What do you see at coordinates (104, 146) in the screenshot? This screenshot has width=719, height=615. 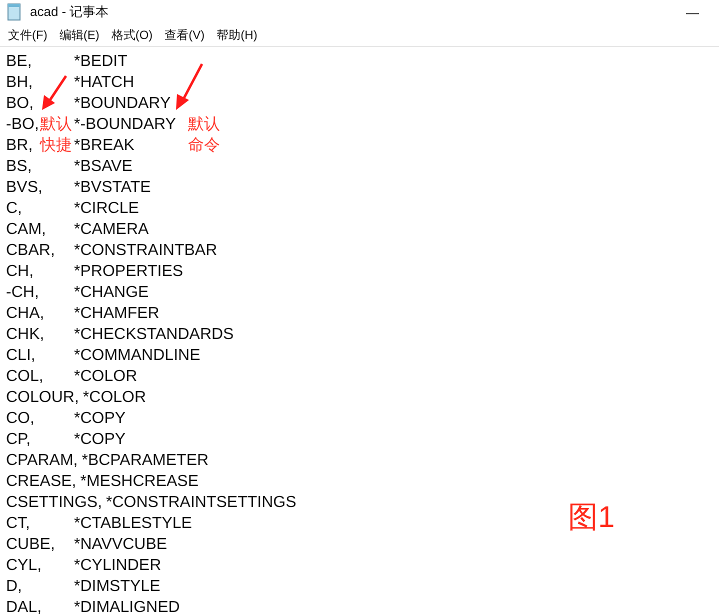 I see `command-text: *BREAK` at bounding box center [104, 146].